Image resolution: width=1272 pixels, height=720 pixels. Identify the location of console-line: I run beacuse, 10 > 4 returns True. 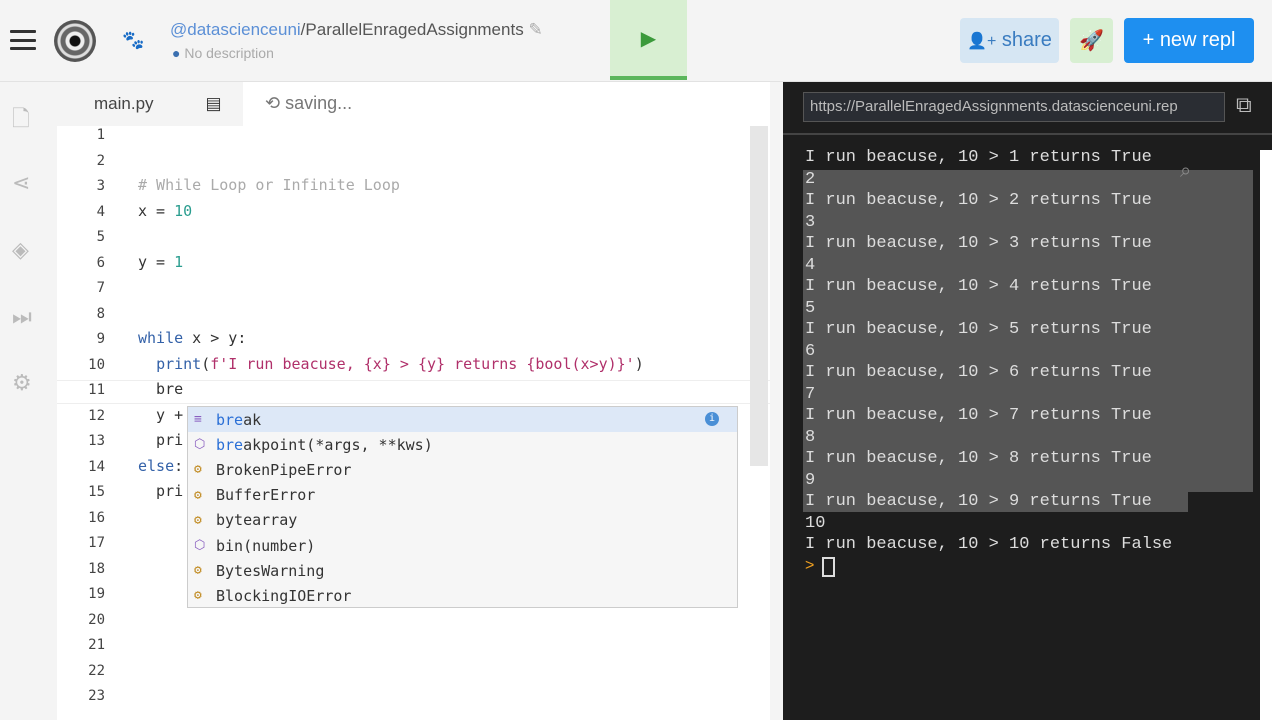
(978, 286).